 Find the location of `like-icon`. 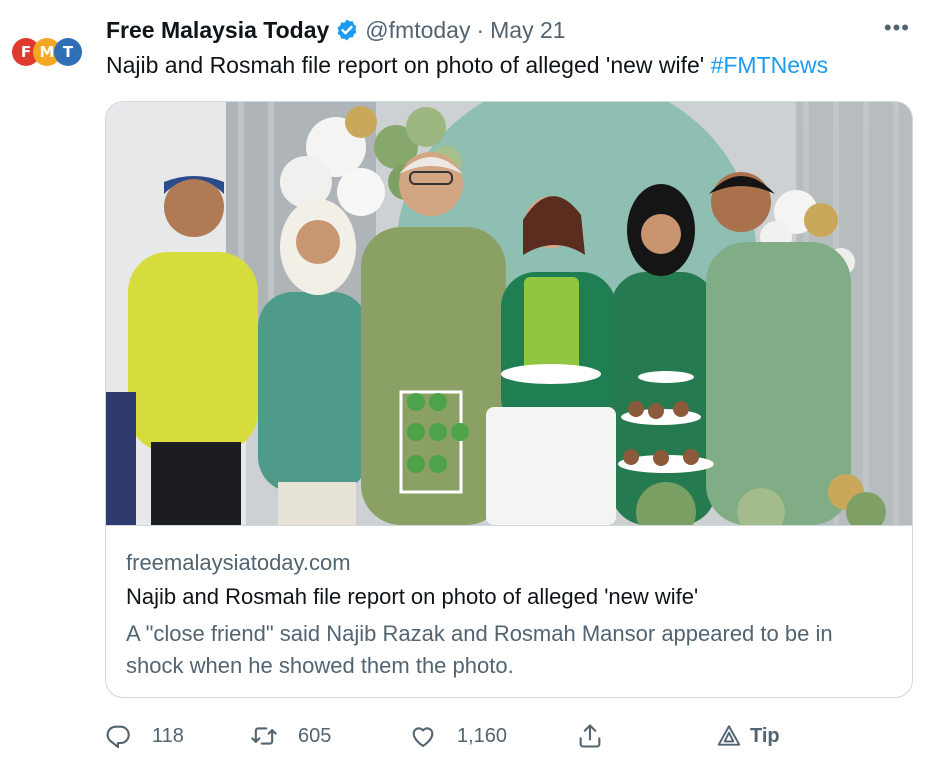

like-icon is located at coordinates (423, 737).